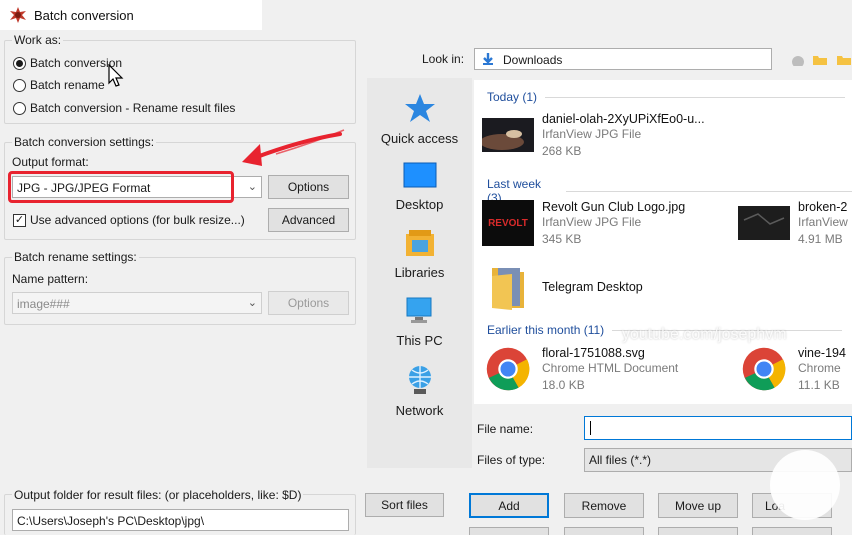 This screenshot has height=535, width=852. What do you see at coordinates (67, 63) in the screenshot?
I see `radio-batch-conversion: Batch conversion` at bounding box center [67, 63].